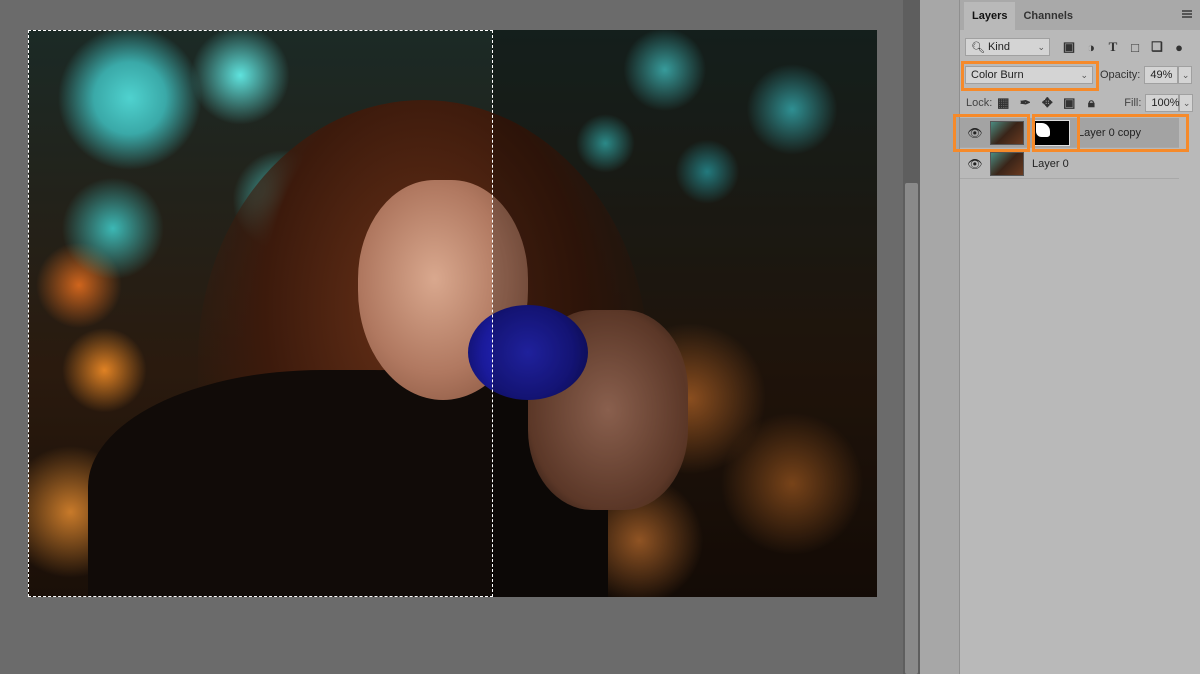  Describe the element at coordinates (997, 75) in the screenshot. I see `blend-mode-value: Color Burn` at that location.